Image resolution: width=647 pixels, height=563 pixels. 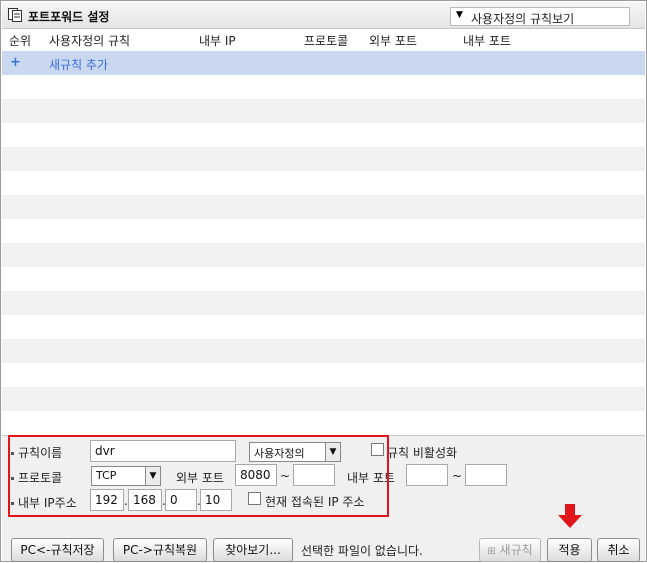 What do you see at coordinates (15, 15) in the screenshot?
I see `window-icon` at bounding box center [15, 15].